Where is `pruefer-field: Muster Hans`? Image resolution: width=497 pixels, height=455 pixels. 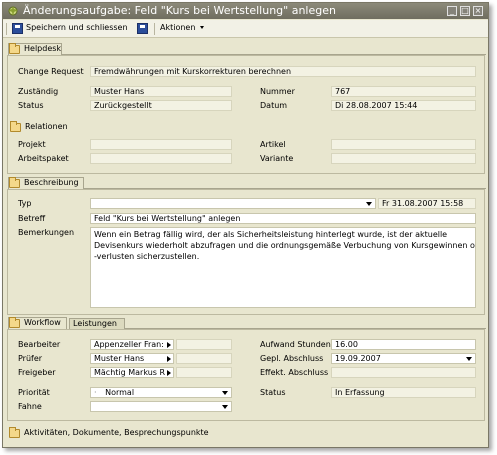
pruefer-field: Muster Hans is located at coordinates (132, 358).